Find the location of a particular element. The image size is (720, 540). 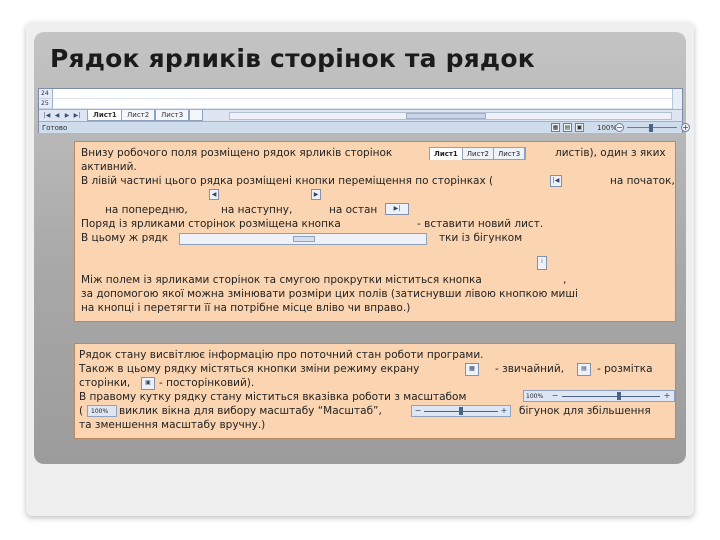

scrollbar-image is located at coordinates (303, 239).